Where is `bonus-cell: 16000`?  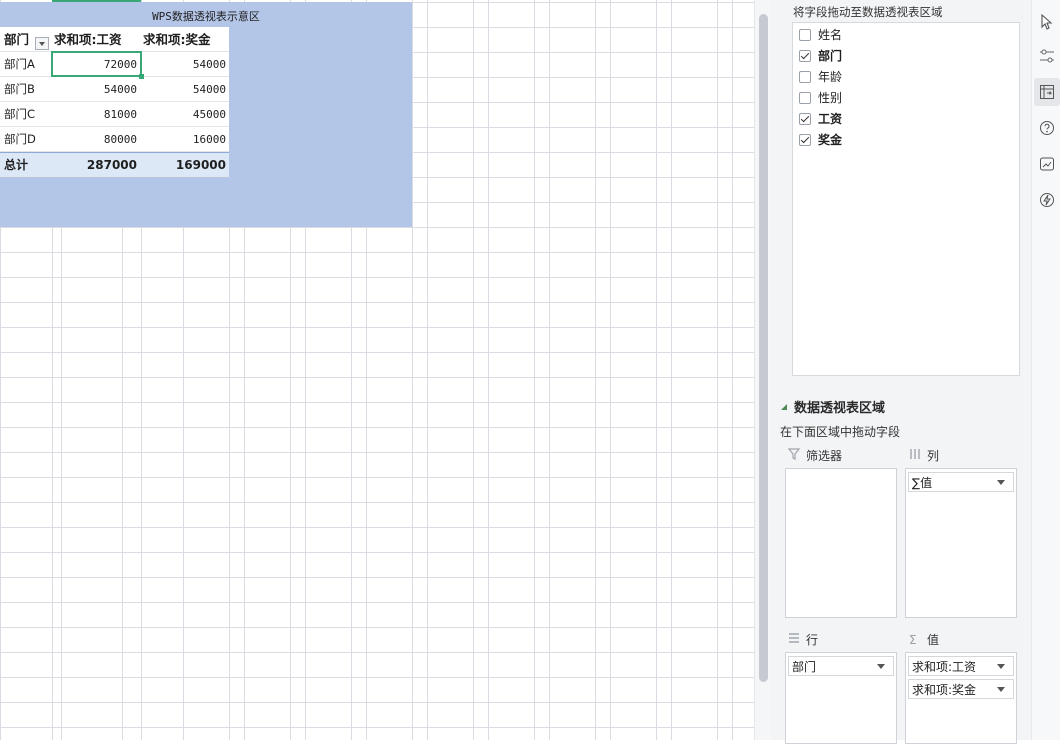 bonus-cell: 16000 is located at coordinates (185, 139).